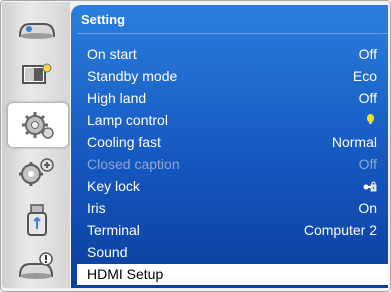 The image size is (391, 292). I want to click on menu-row-value: Normal, so click(354, 142).